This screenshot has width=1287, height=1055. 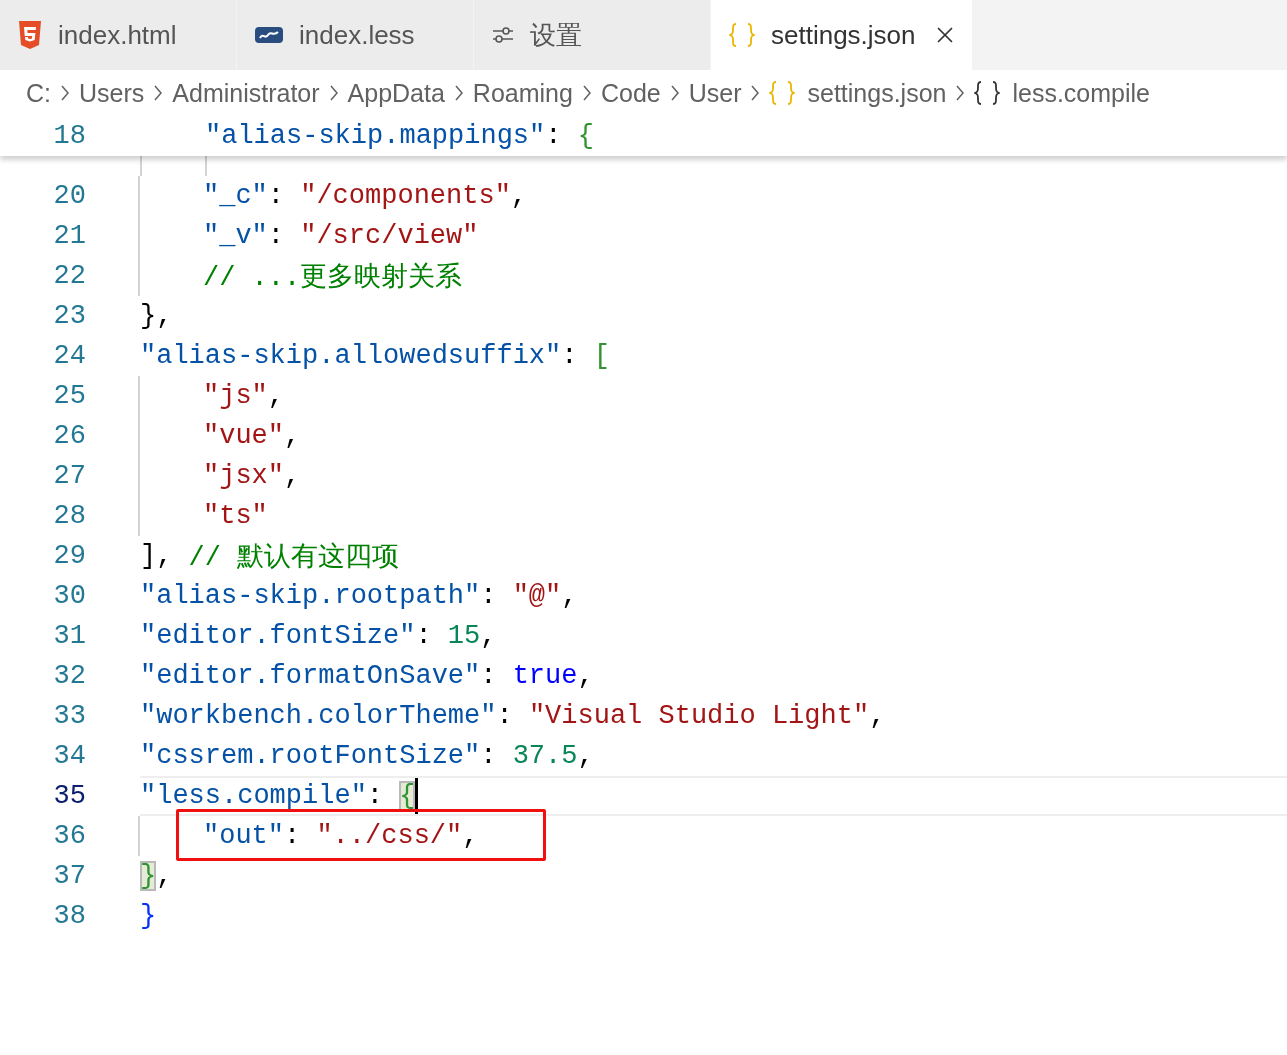 I want to click on code-token: "js", so click(x=235, y=396).